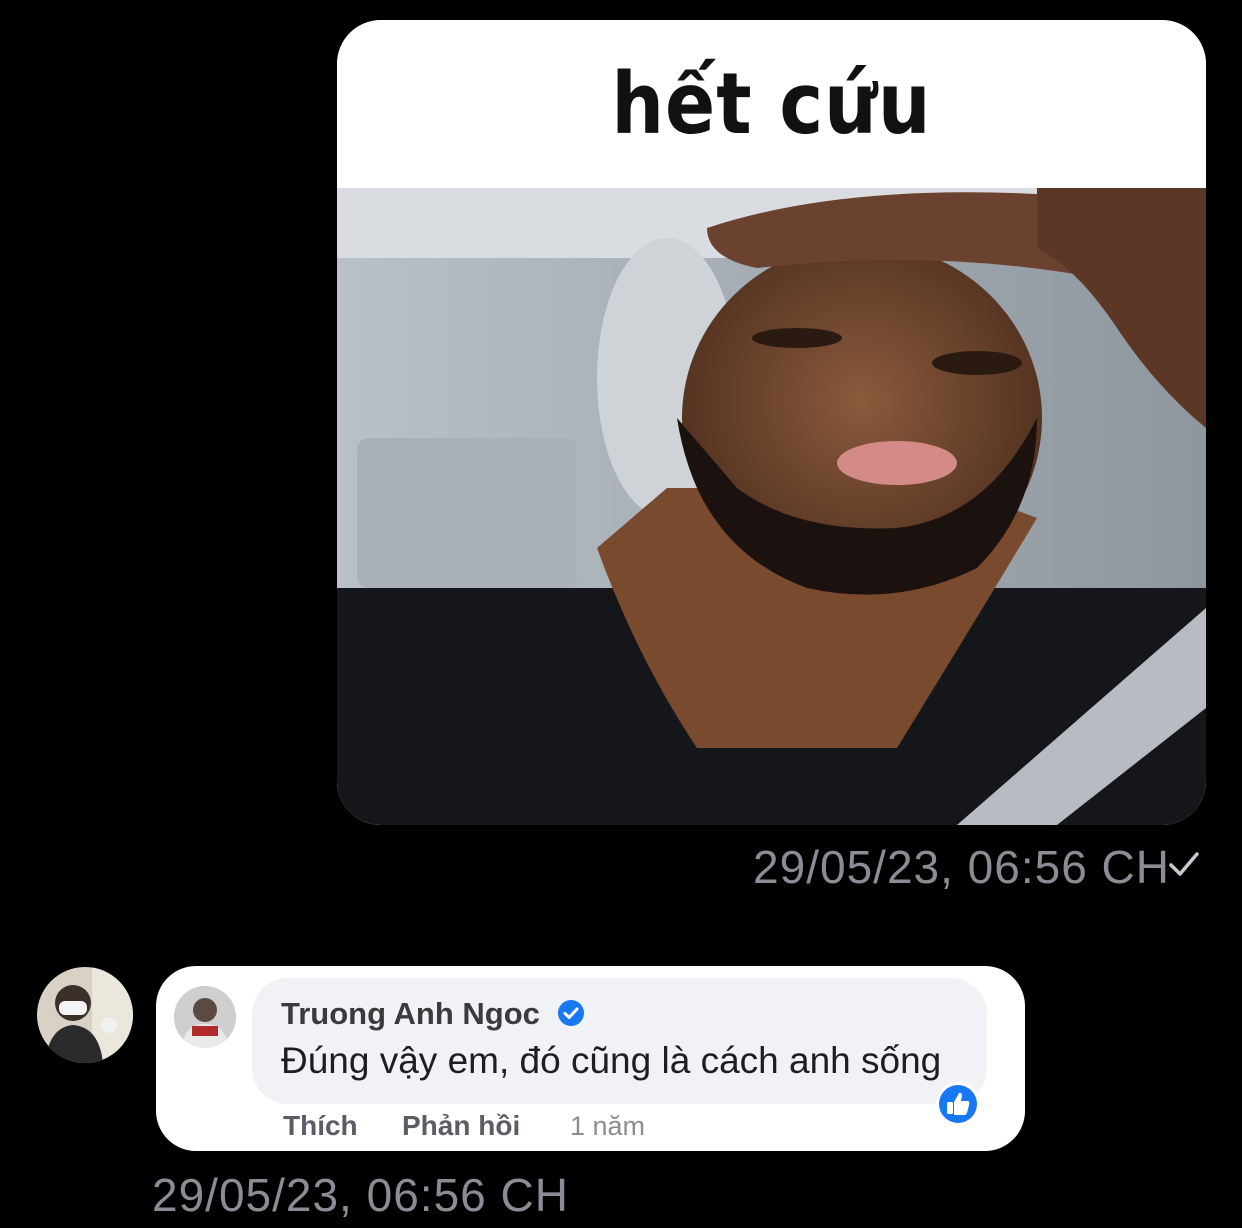 The width and height of the screenshot is (1242, 1228). I want to click on like-action: Thích, so click(320, 1126).